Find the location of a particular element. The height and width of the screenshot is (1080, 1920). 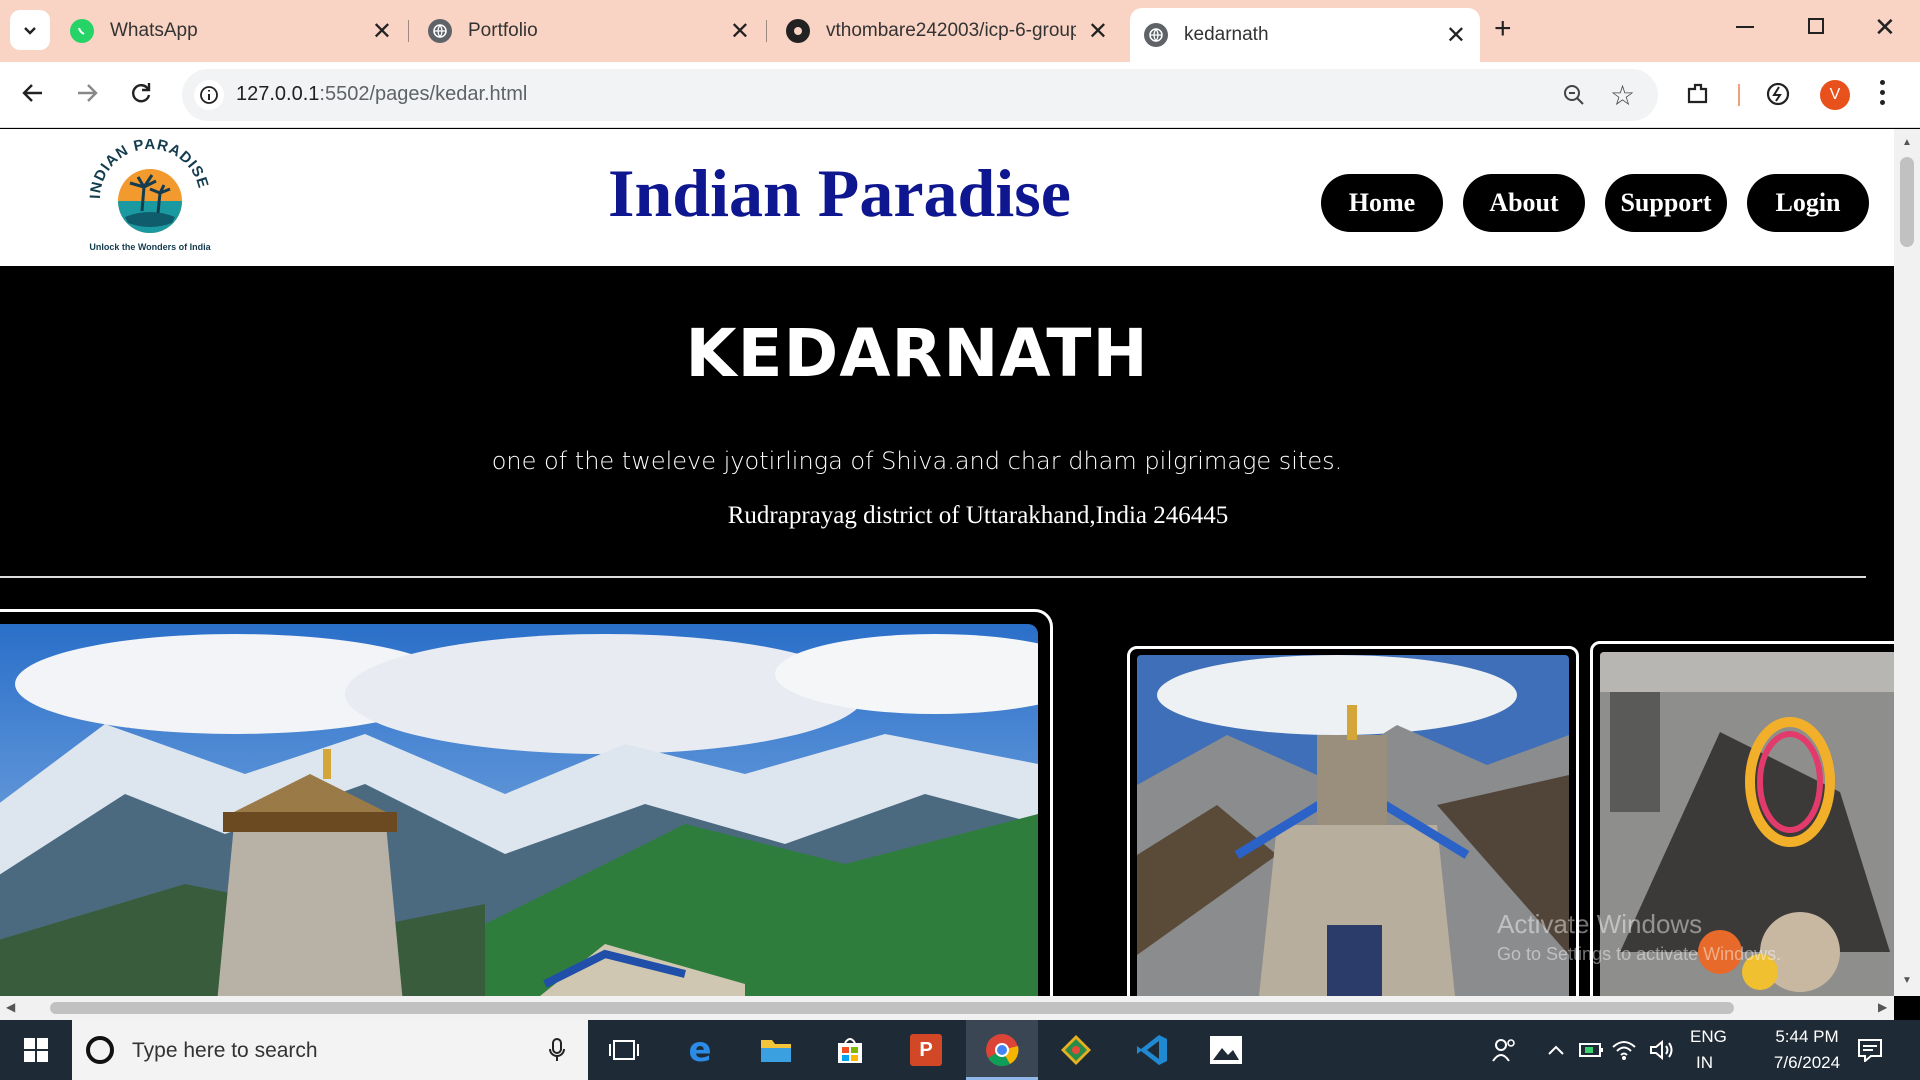

zoom-icon is located at coordinates (1574, 97).